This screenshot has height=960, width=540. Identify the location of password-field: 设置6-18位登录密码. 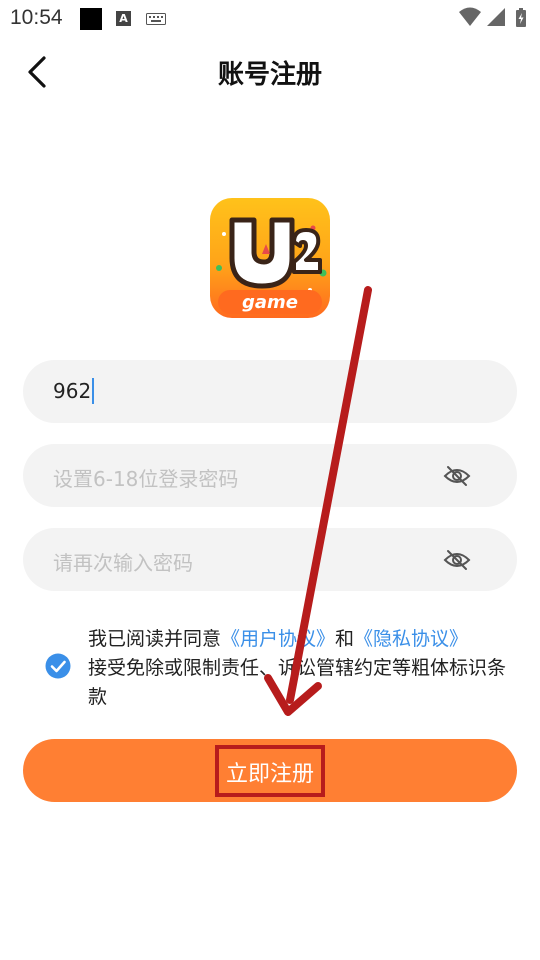
(270, 475).